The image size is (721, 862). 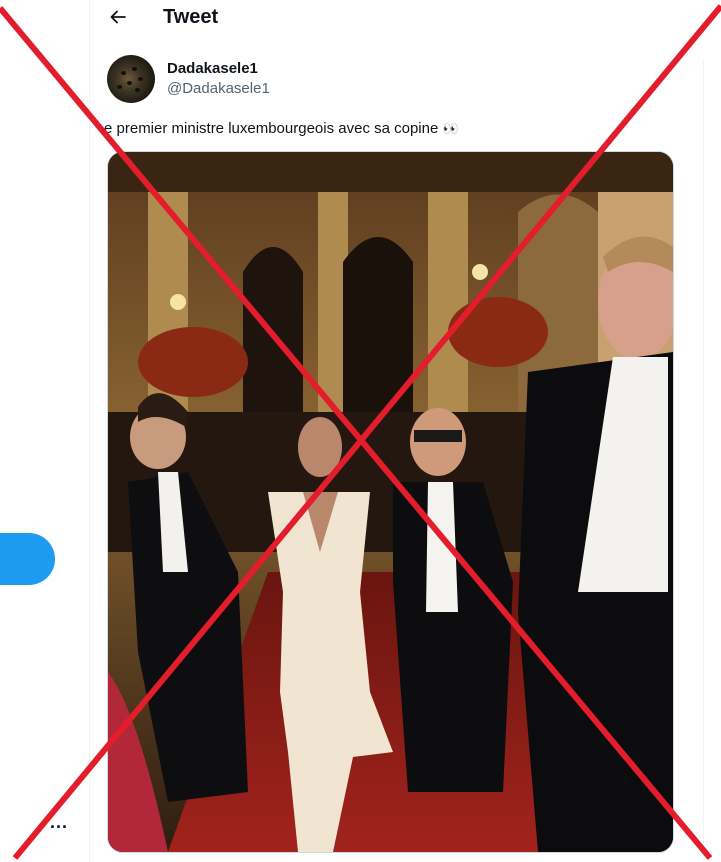 I want to click on author-display-name: Dadakasele1, so click(x=212, y=68).